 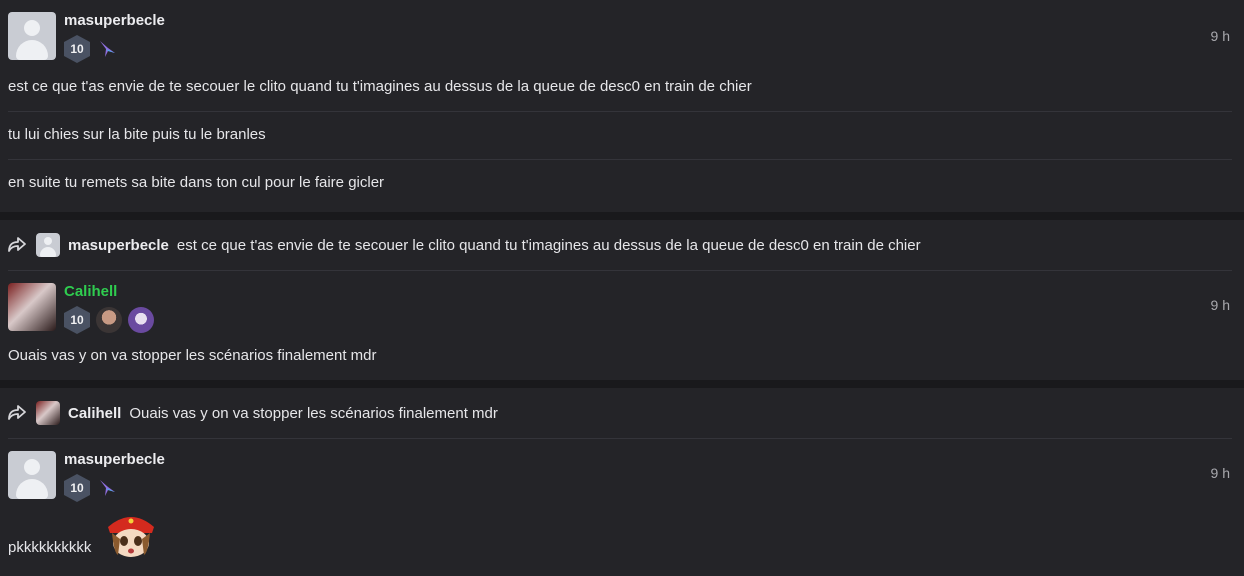 What do you see at coordinates (131, 533) in the screenshot?
I see `anime-sticker` at bounding box center [131, 533].